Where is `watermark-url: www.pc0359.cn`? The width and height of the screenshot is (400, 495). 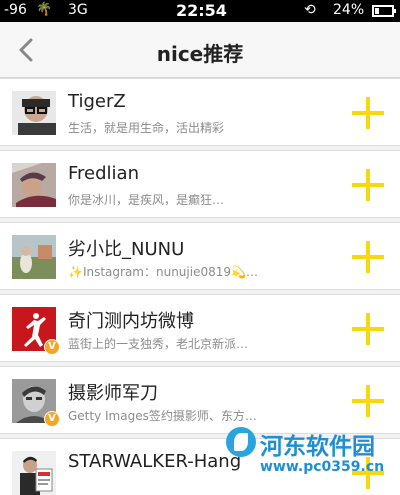
watermark-url: www.pc0359.cn is located at coordinates (322, 467).